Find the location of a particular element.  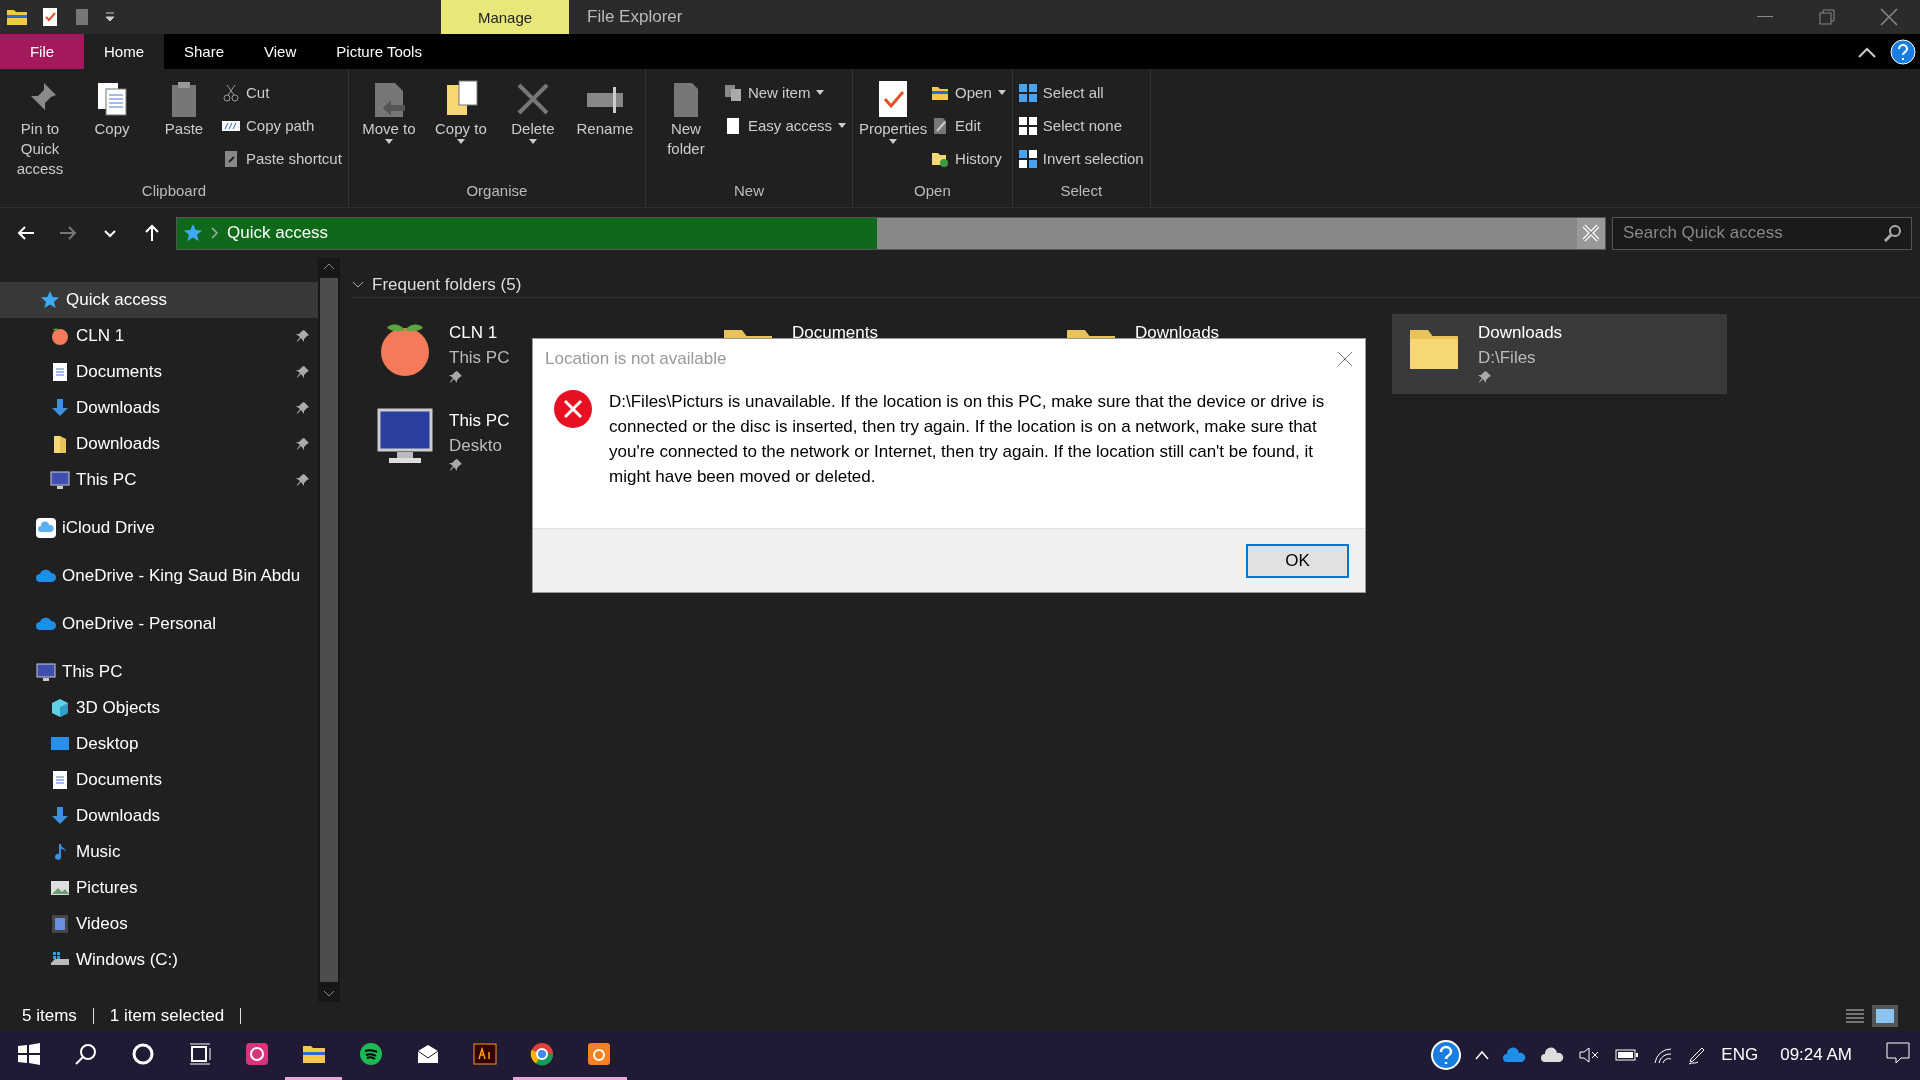

new-item-icon is located at coordinates (732, 92).